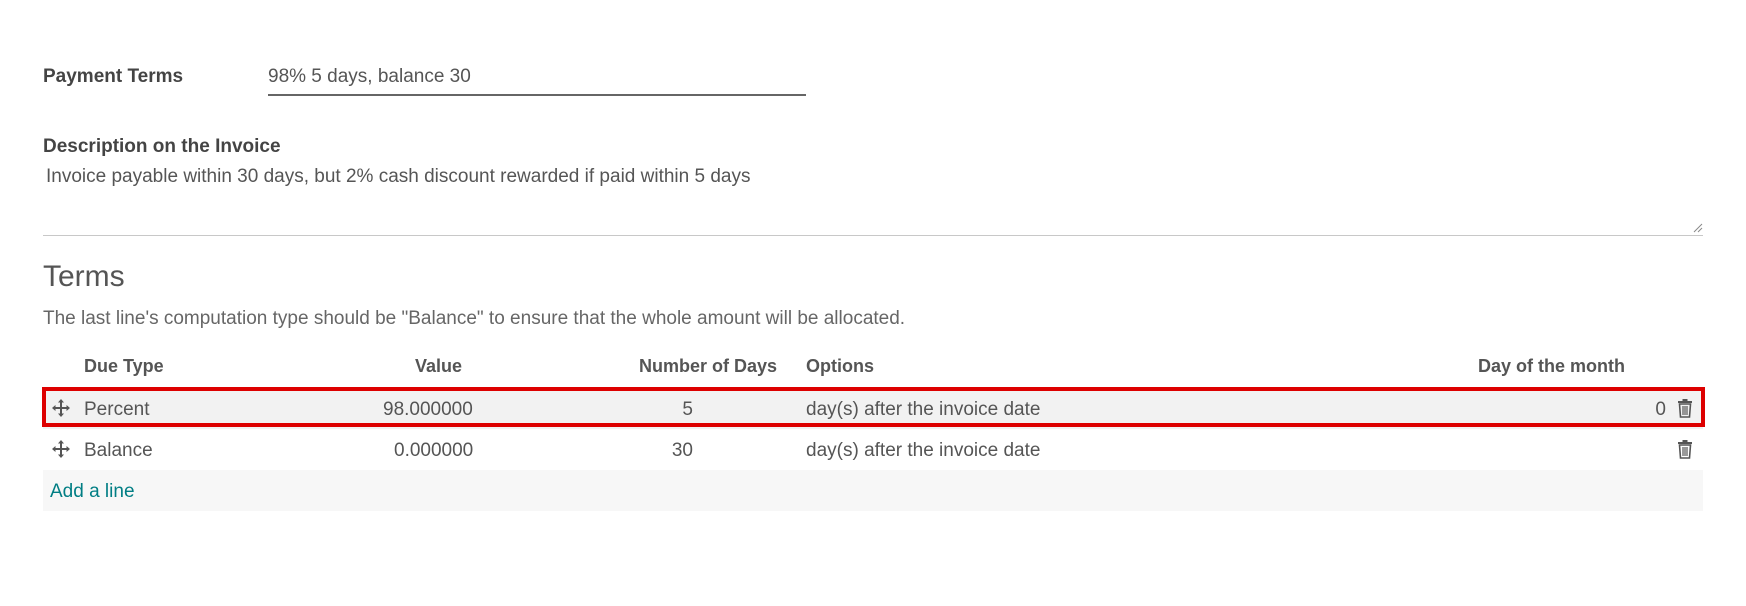 The width and height of the screenshot is (1746, 606). What do you see at coordinates (124, 366) in the screenshot?
I see `column-due-type: Due Type` at bounding box center [124, 366].